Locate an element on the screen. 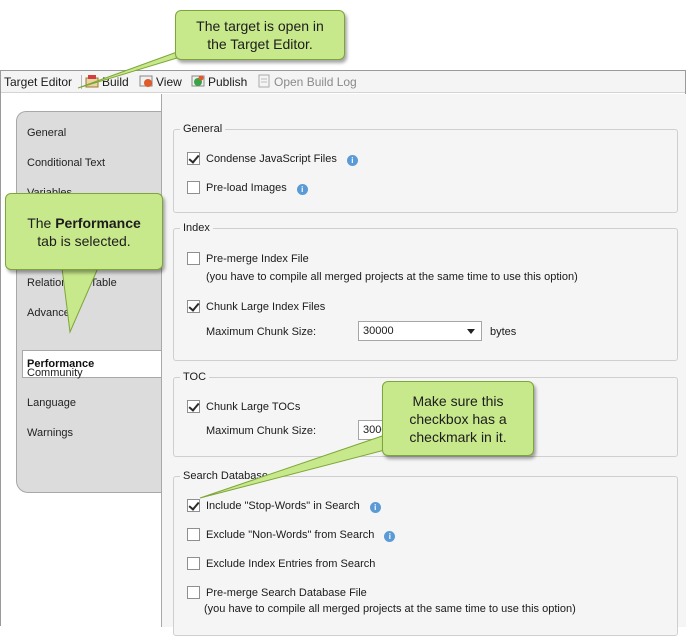 This screenshot has height=636, width=688. callout-performance-line2: tab is selected. is located at coordinates (84, 241).